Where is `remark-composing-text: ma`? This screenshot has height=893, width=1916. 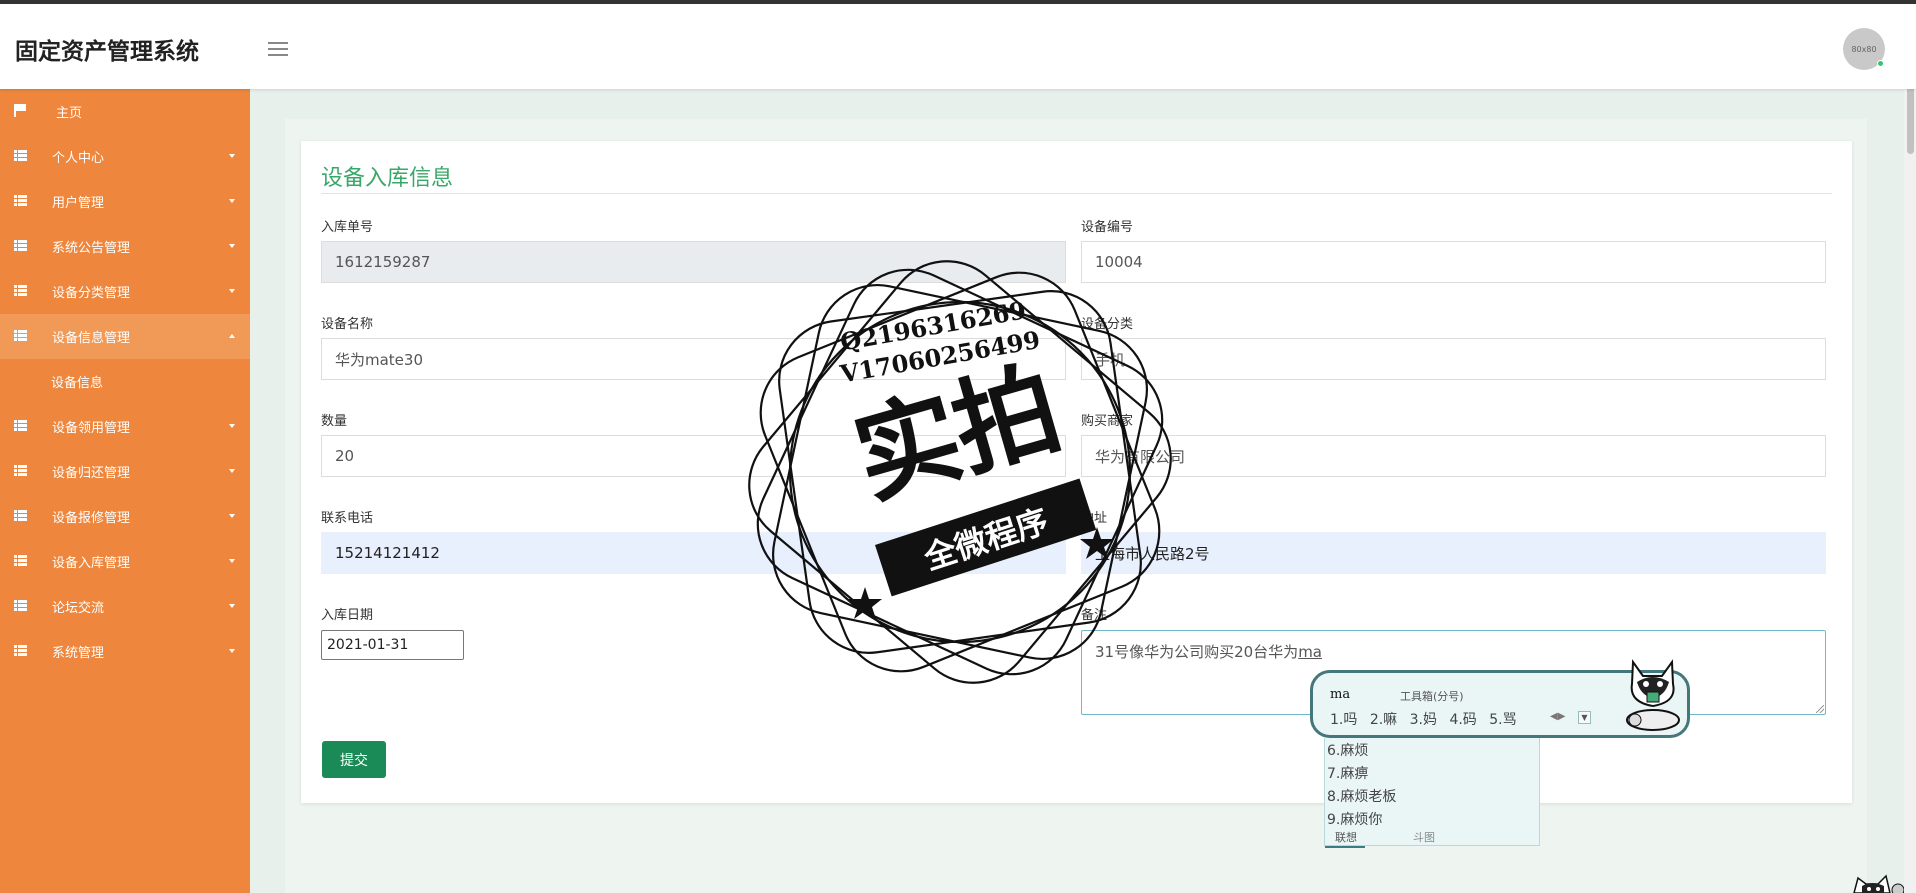
remark-composing-text: ma is located at coordinates (1310, 652).